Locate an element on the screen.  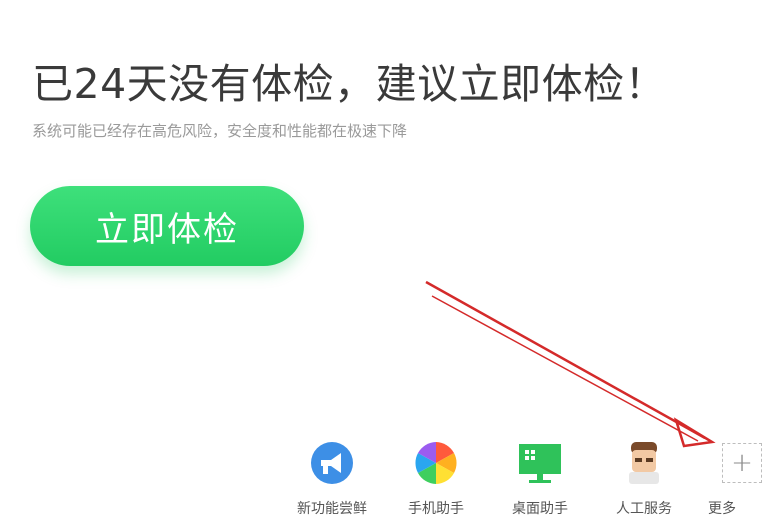
start-scan-button: 立即体检 is located at coordinates (167, 226).